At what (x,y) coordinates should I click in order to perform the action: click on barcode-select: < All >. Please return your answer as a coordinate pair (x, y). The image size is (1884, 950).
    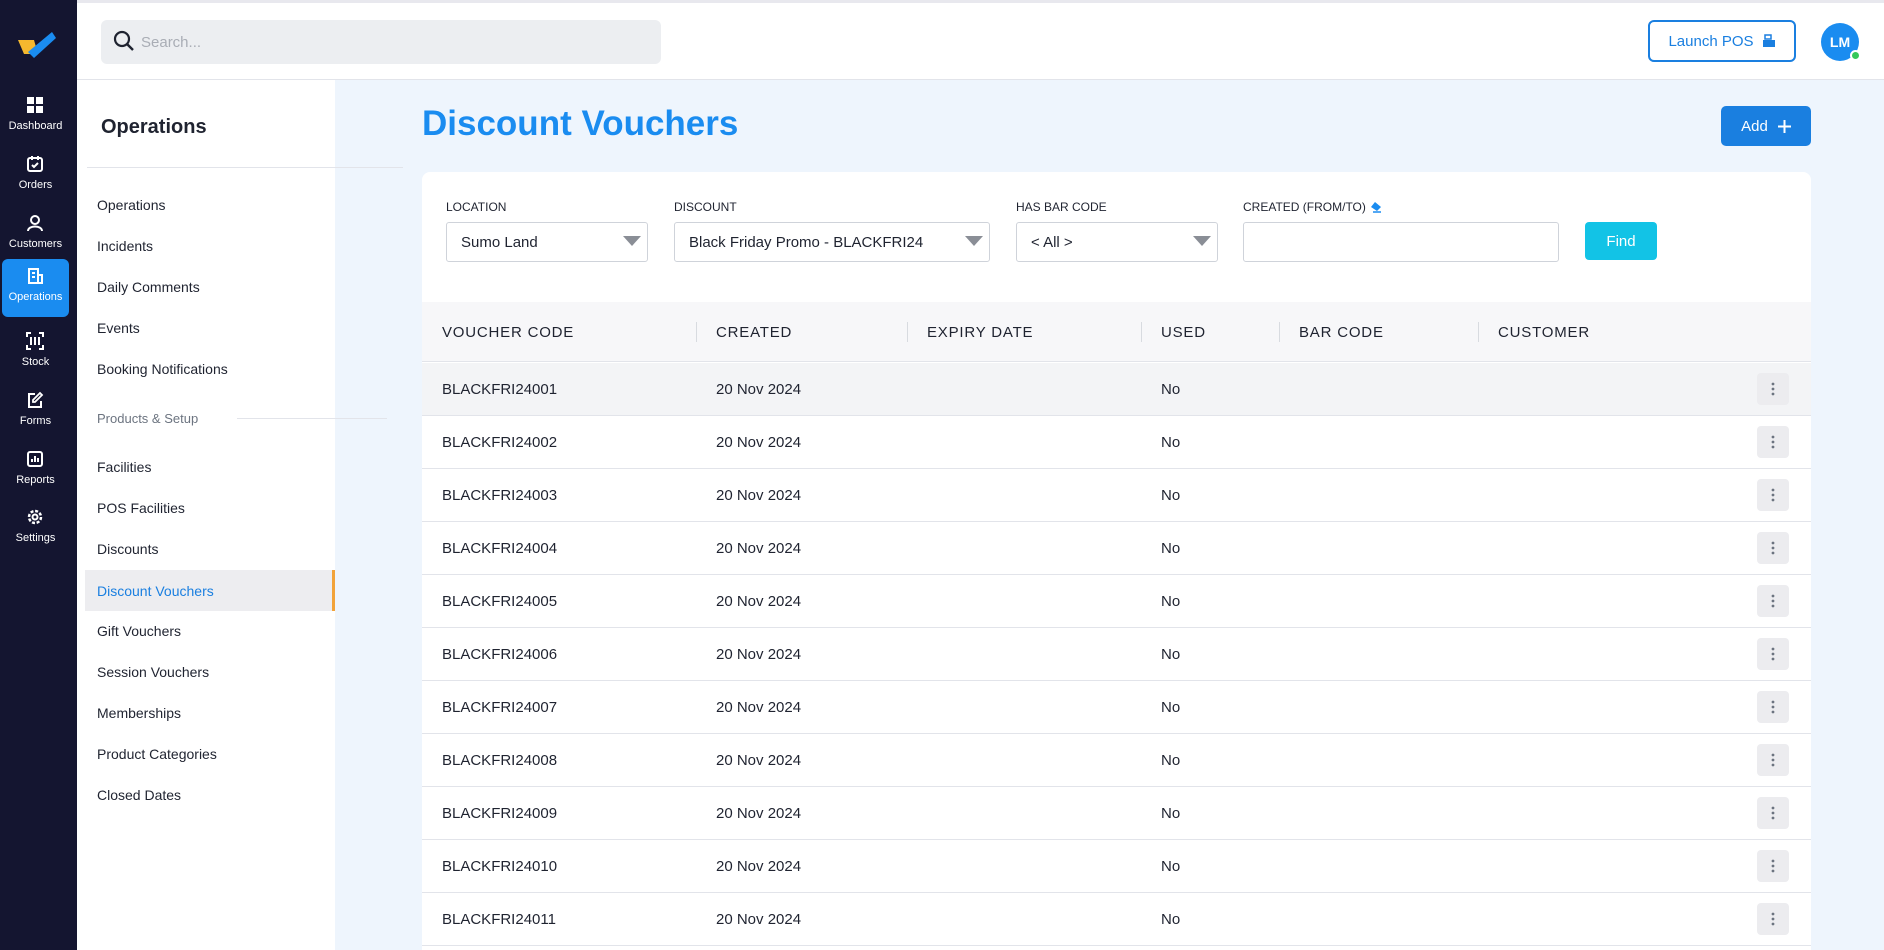
    Looking at the image, I should click on (1117, 242).